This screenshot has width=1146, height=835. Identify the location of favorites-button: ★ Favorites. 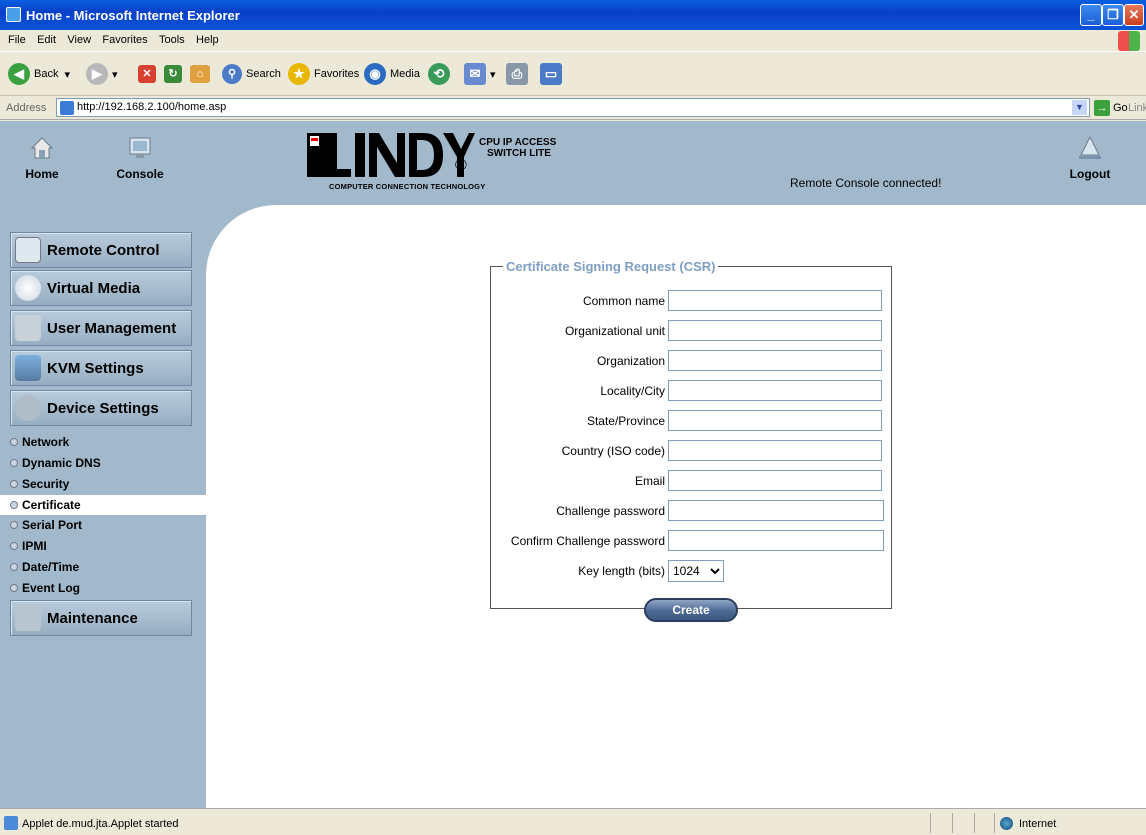
(323, 74).